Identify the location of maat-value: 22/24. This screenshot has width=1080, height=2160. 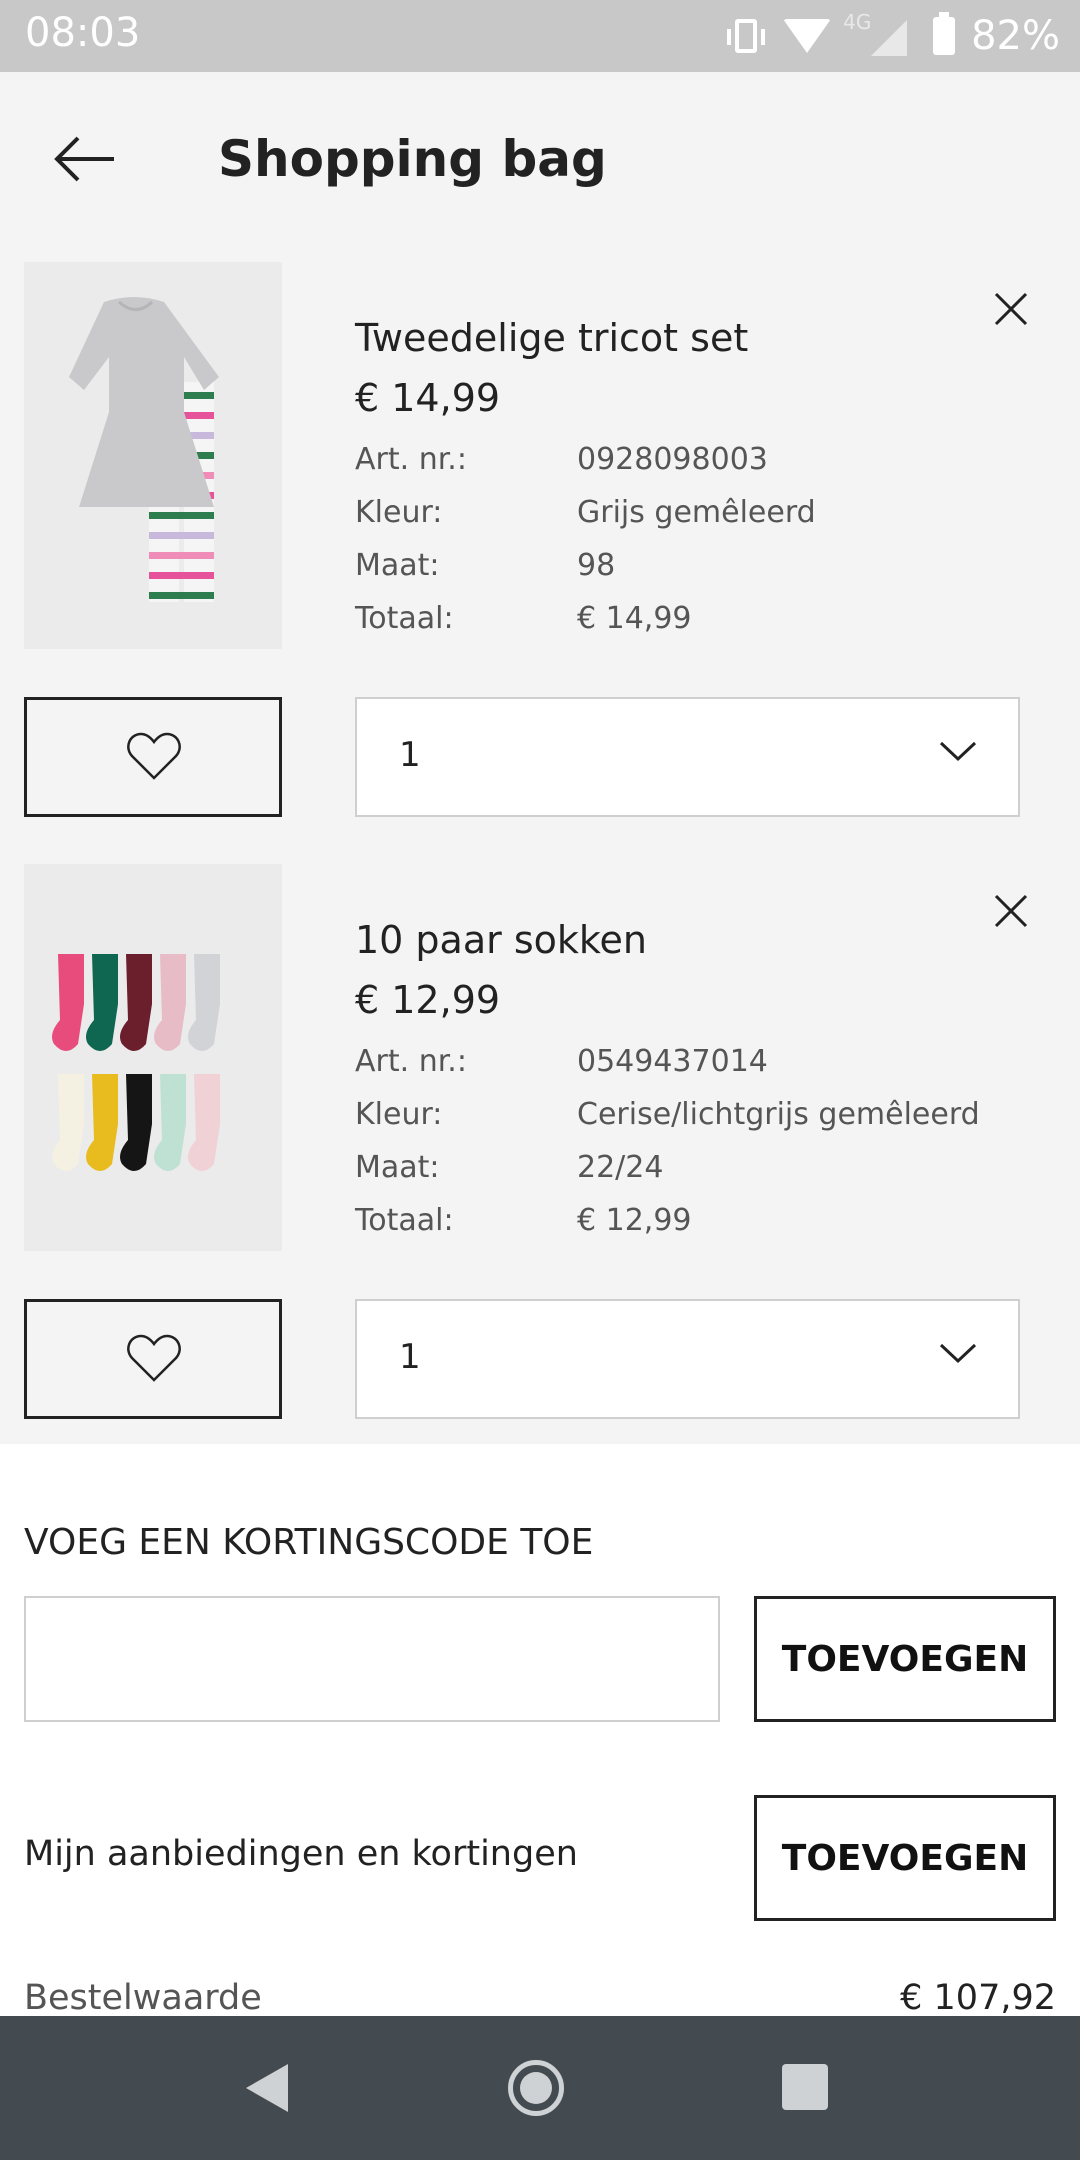
(620, 1167).